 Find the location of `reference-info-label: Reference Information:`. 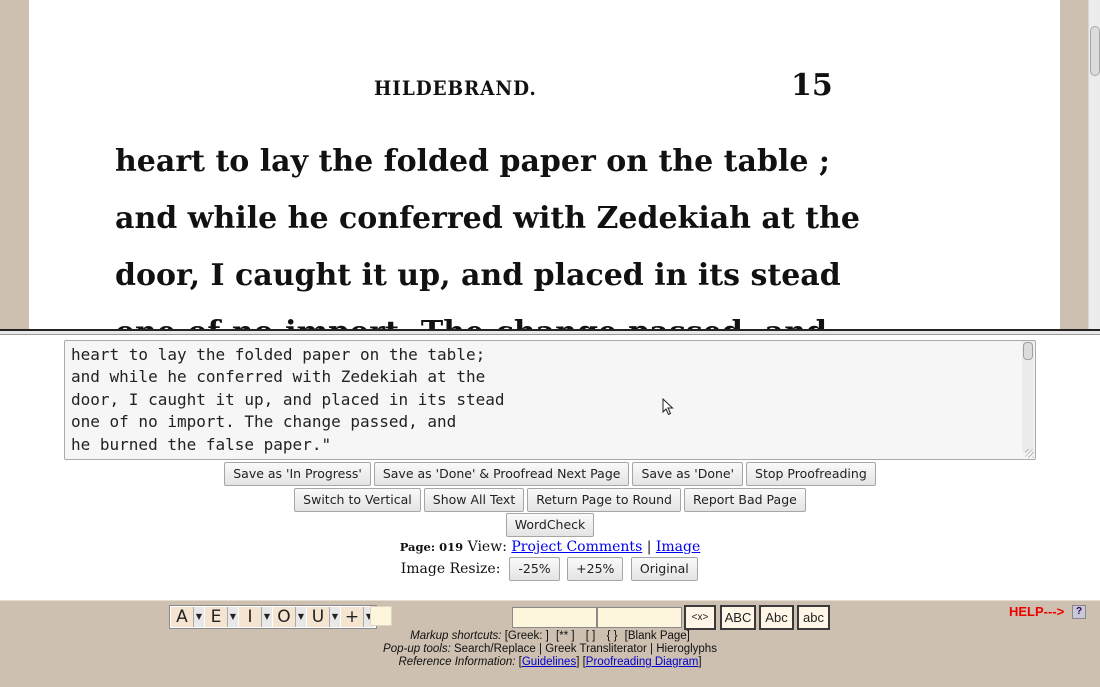

reference-info-label: Reference Information: is located at coordinates (457, 662).